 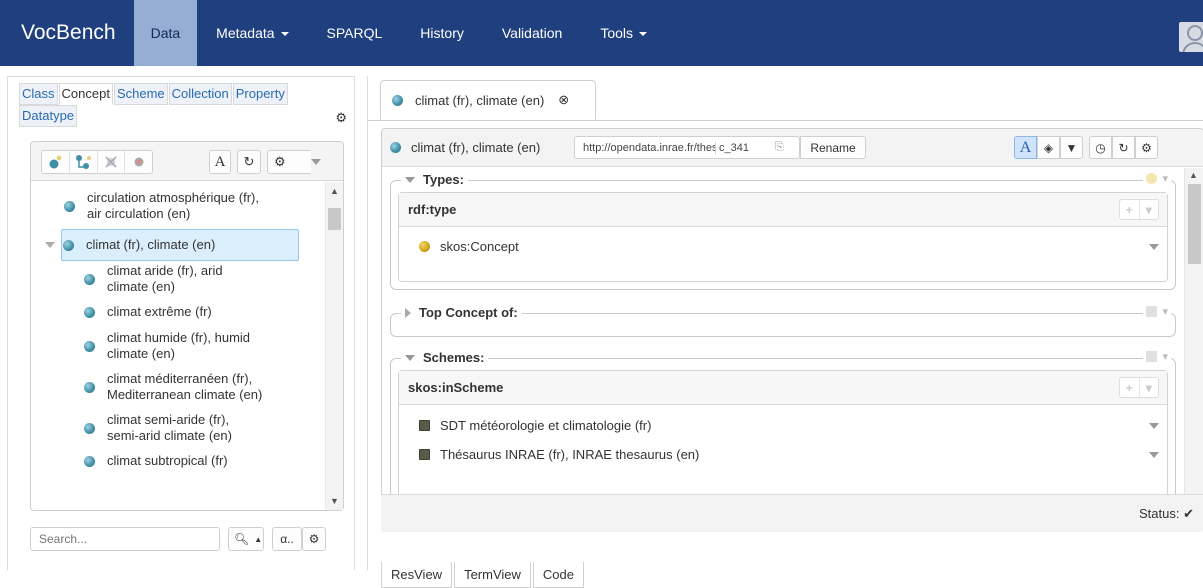 I want to click on types-section-title: Types:, so click(x=434, y=179).